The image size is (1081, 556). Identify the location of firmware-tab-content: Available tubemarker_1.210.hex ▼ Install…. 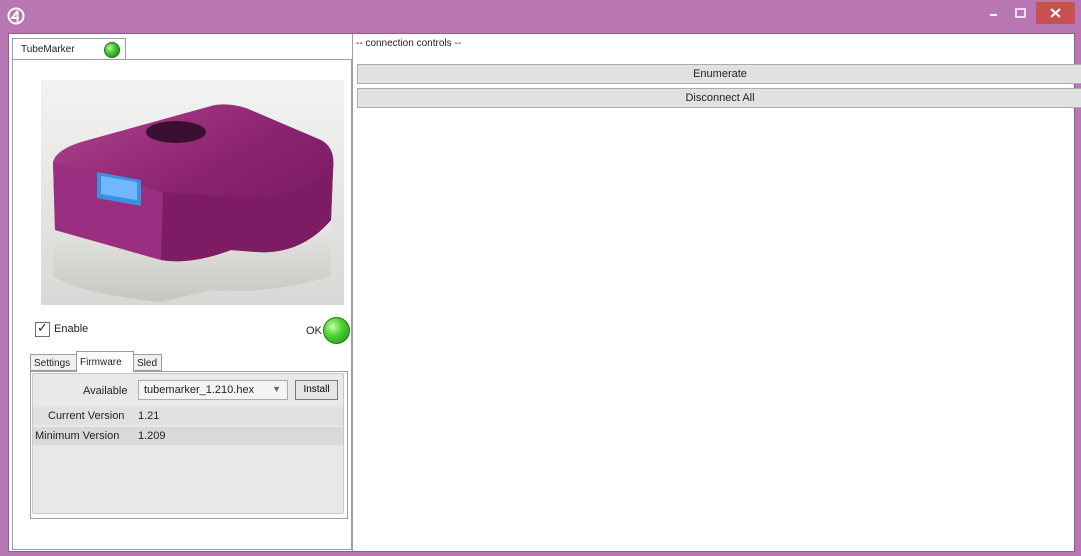
(189, 445).